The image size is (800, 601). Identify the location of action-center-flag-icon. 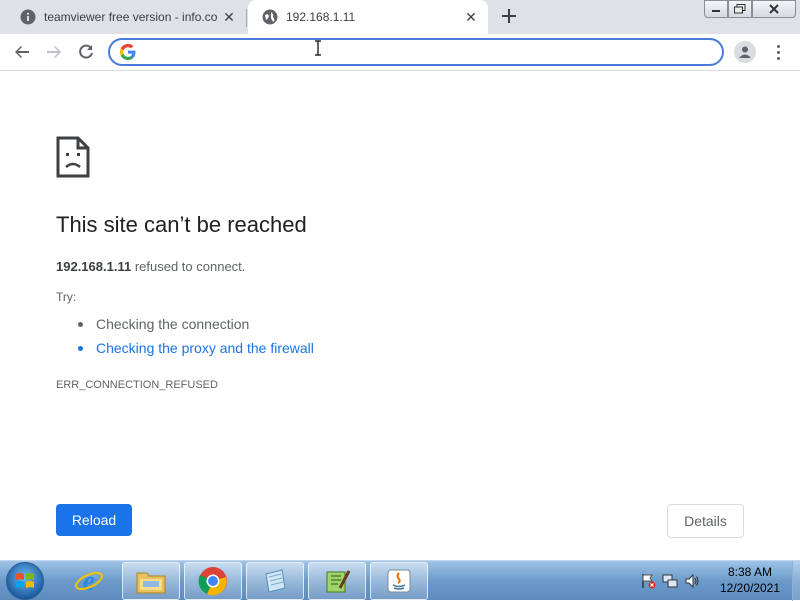
(648, 581).